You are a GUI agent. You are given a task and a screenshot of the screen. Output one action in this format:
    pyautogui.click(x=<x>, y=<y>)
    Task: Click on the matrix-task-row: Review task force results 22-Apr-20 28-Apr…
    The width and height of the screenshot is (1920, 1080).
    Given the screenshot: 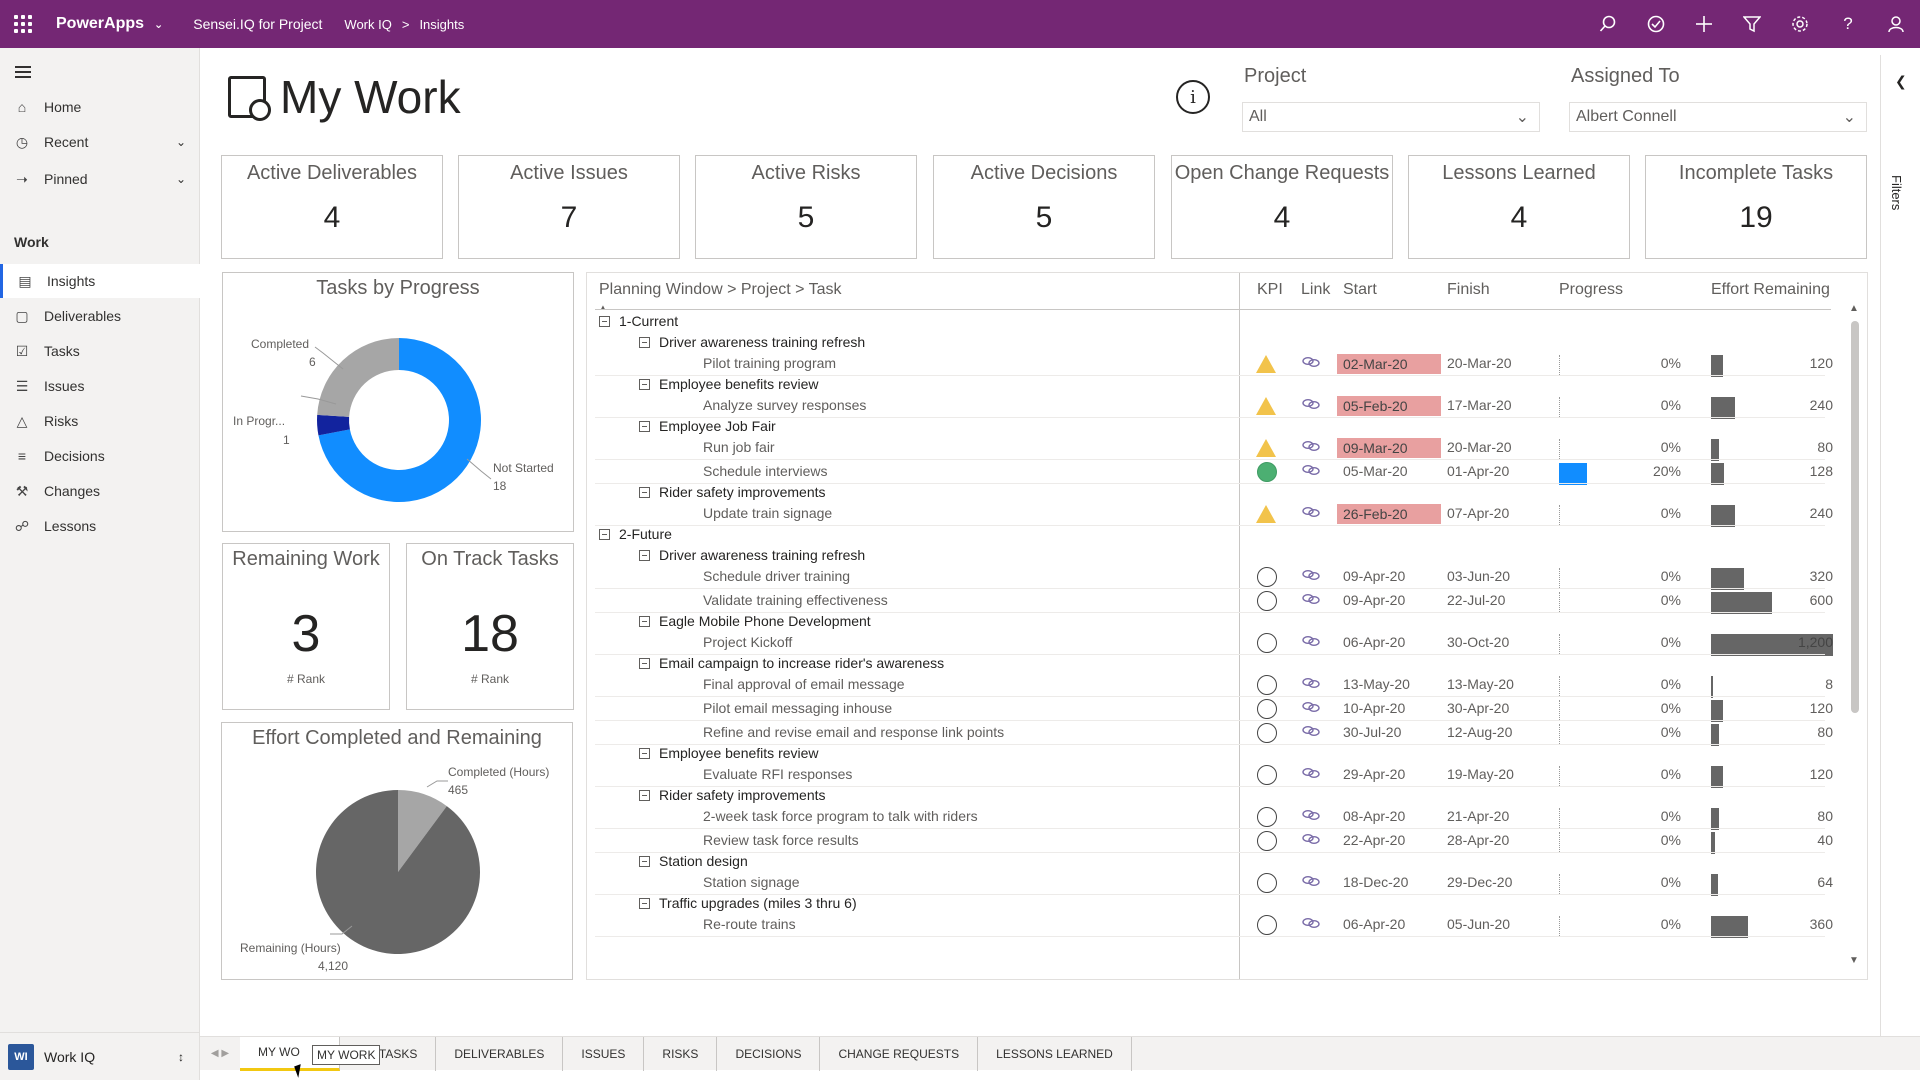 What is the action you would take?
    pyautogui.click(x=1227, y=842)
    